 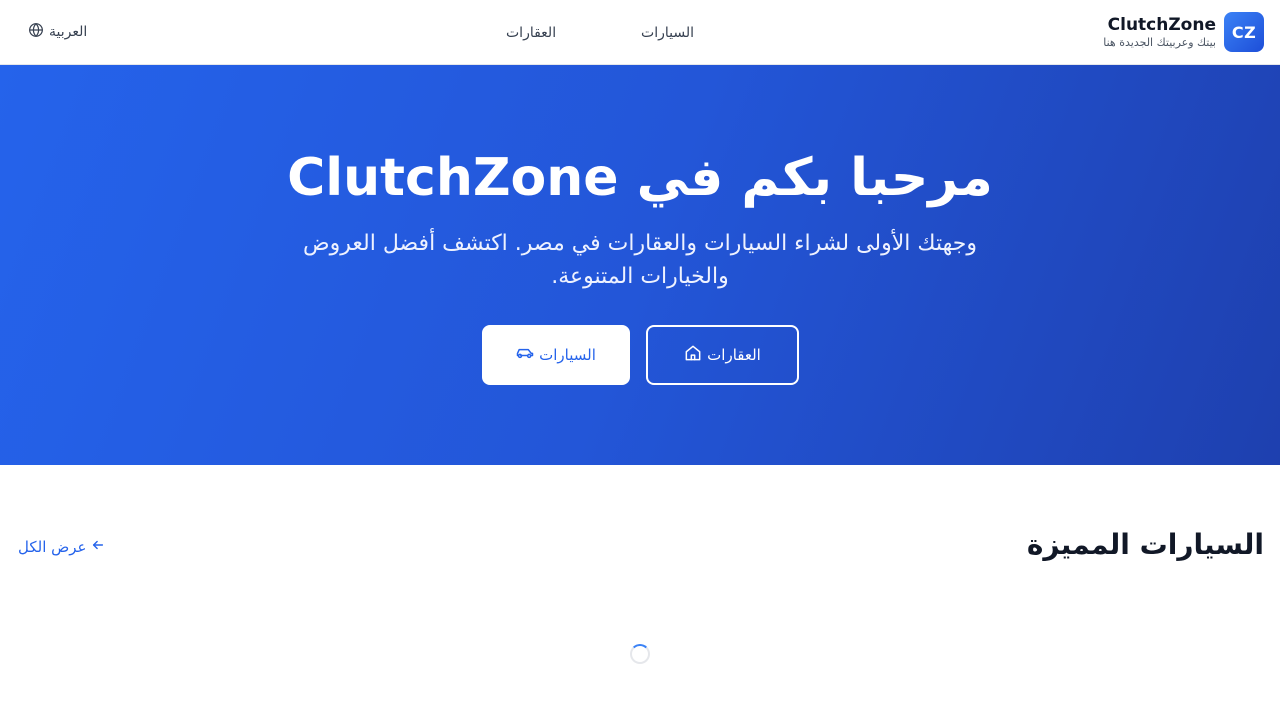 I want to click on brand-text: ClutchZone بيتك وعربيتك الجديدة هنا, so click(x=1159, y=32).